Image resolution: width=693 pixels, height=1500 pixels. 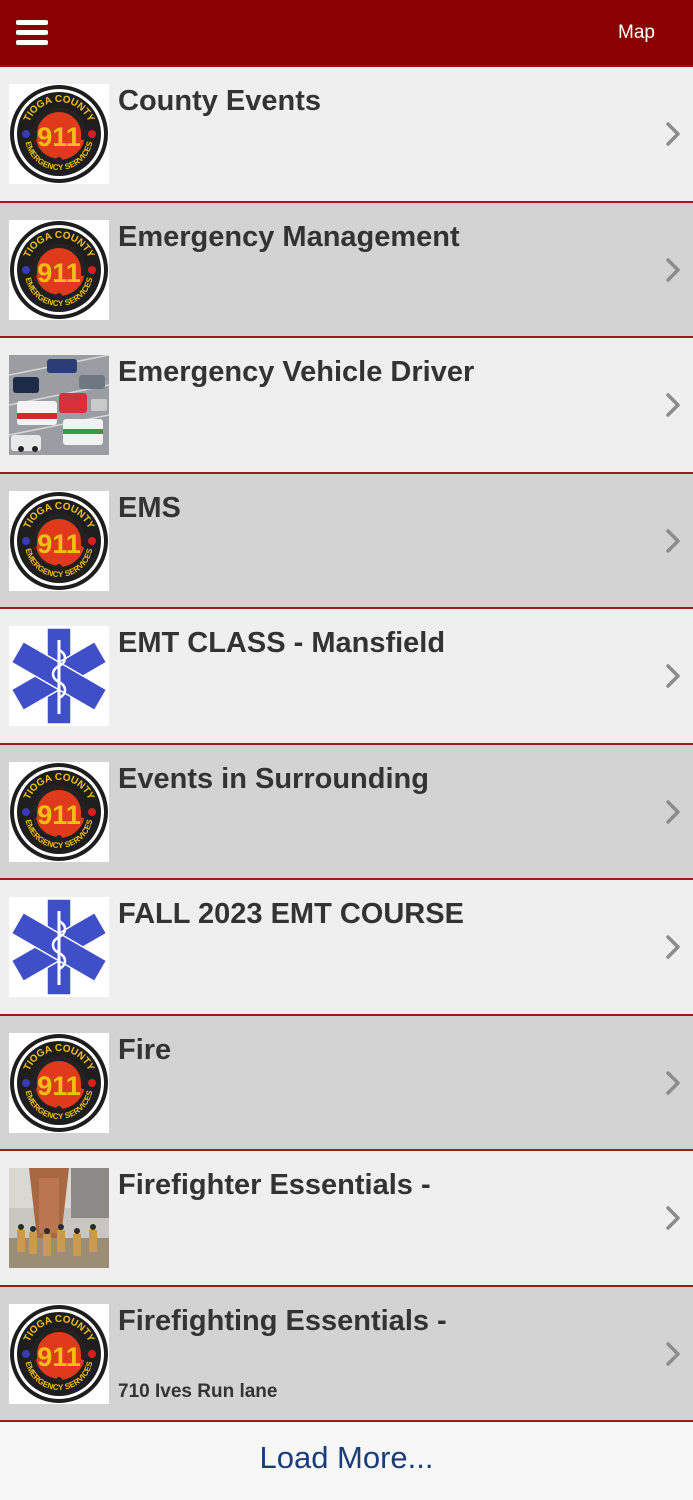 What do you see at coordinates (296, 372) in the screenshot?
I see `item-title: Emergency Vehicle Driver` at bounding box center [296, 372].